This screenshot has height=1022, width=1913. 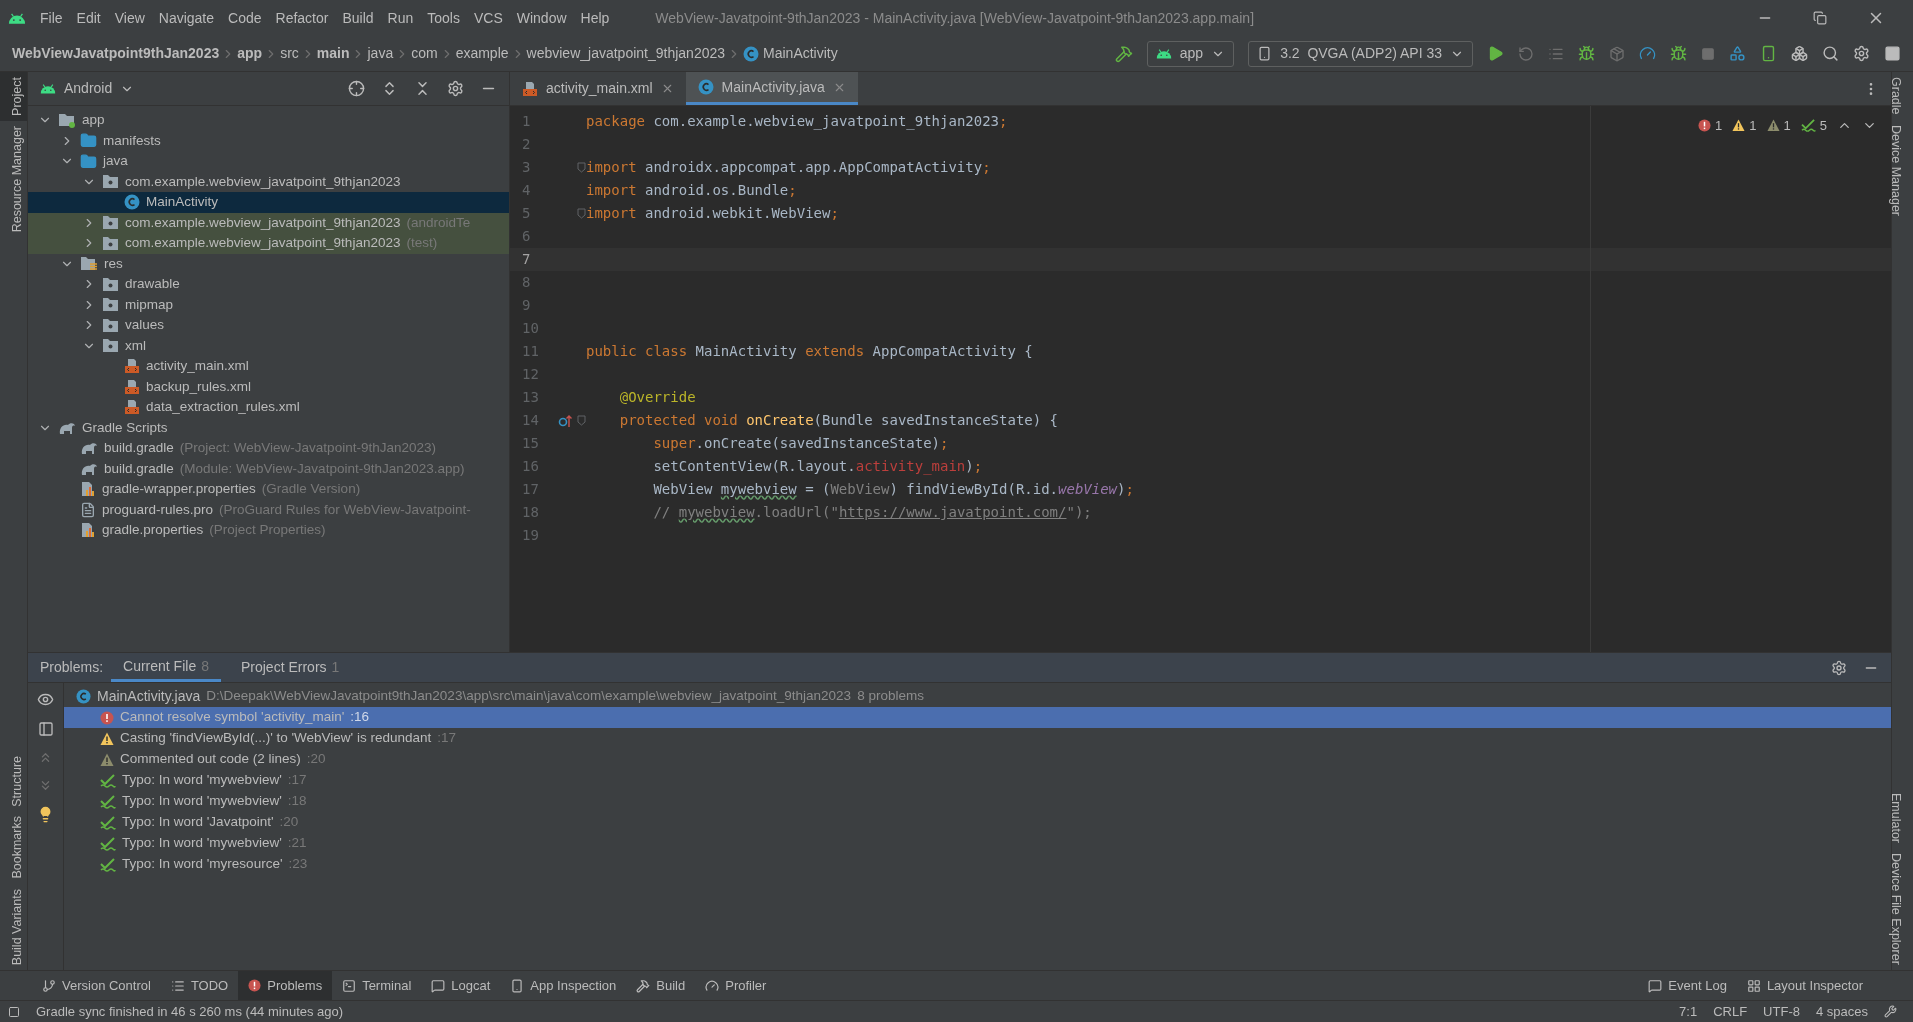 What do you see at coordinates (13, 781) in the screenshot?
I see `tool-window-tab: Structure` at bounding box center [13, 781].